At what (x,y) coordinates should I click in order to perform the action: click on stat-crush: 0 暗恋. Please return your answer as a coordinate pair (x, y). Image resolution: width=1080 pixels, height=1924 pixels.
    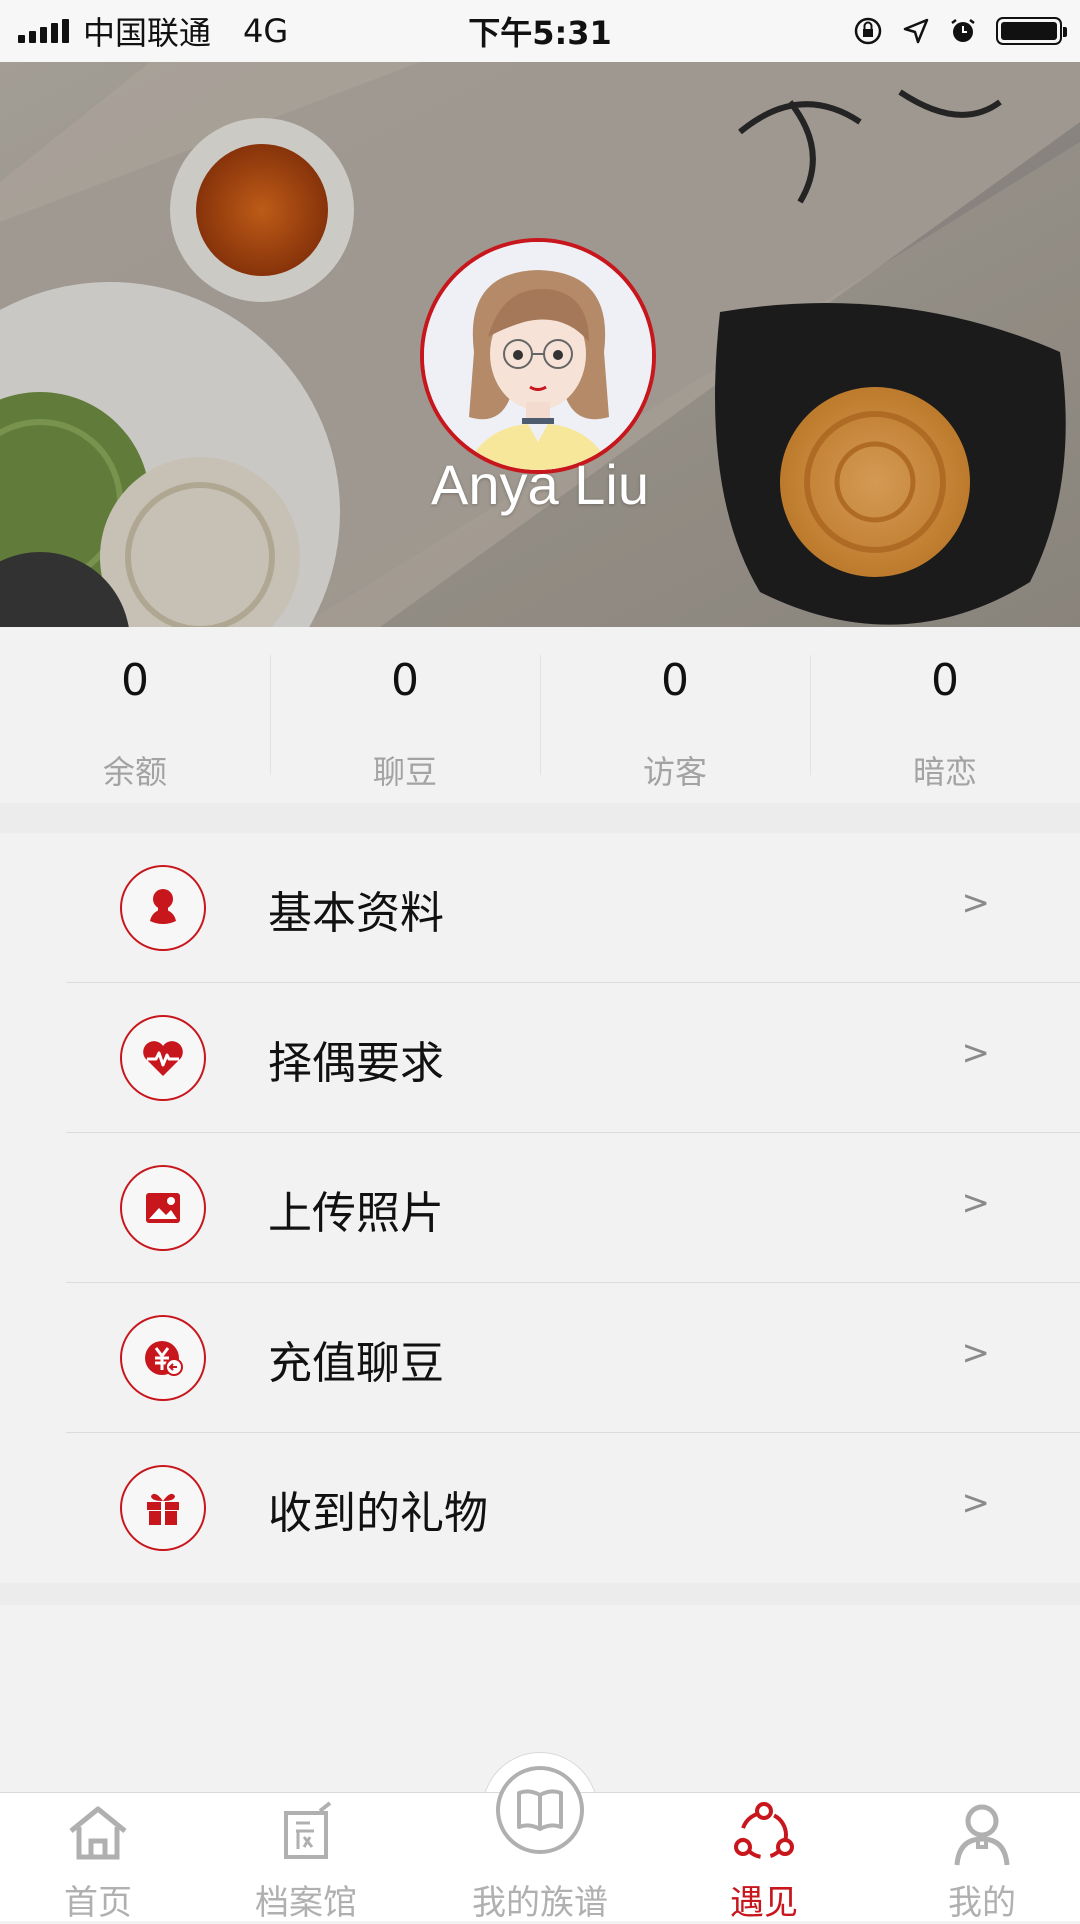
    Looking at the image, I should click on (945, 715).